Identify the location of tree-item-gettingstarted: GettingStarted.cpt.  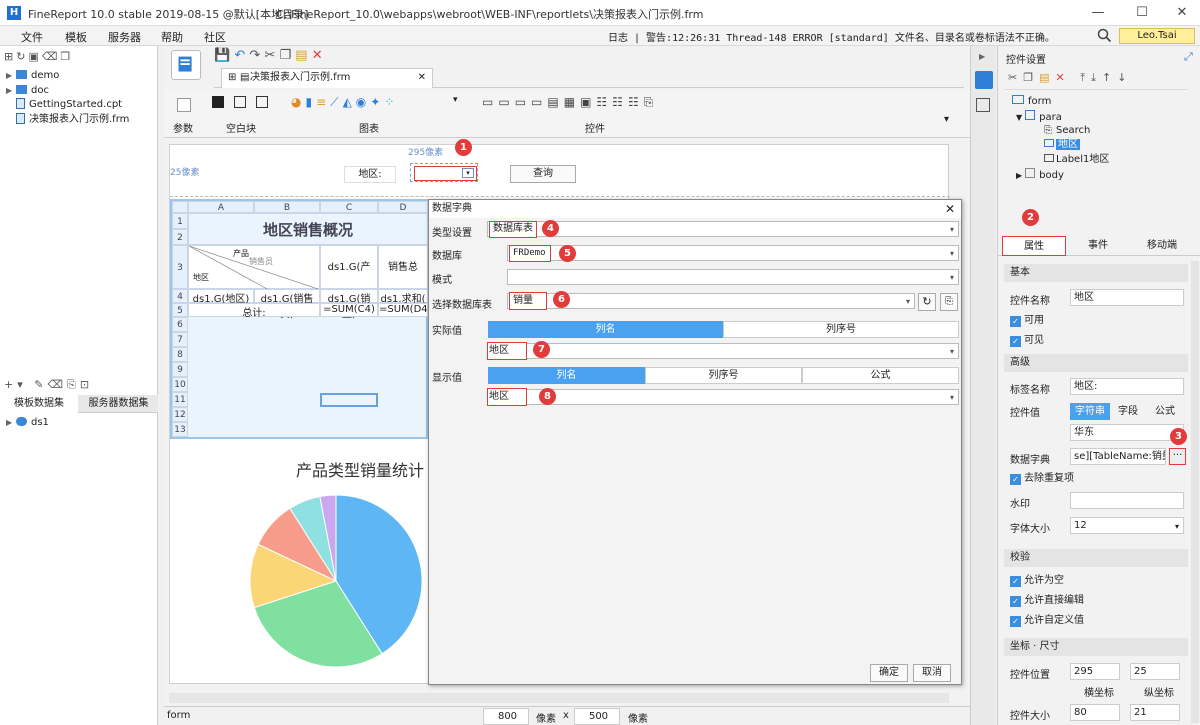
(64, 105).